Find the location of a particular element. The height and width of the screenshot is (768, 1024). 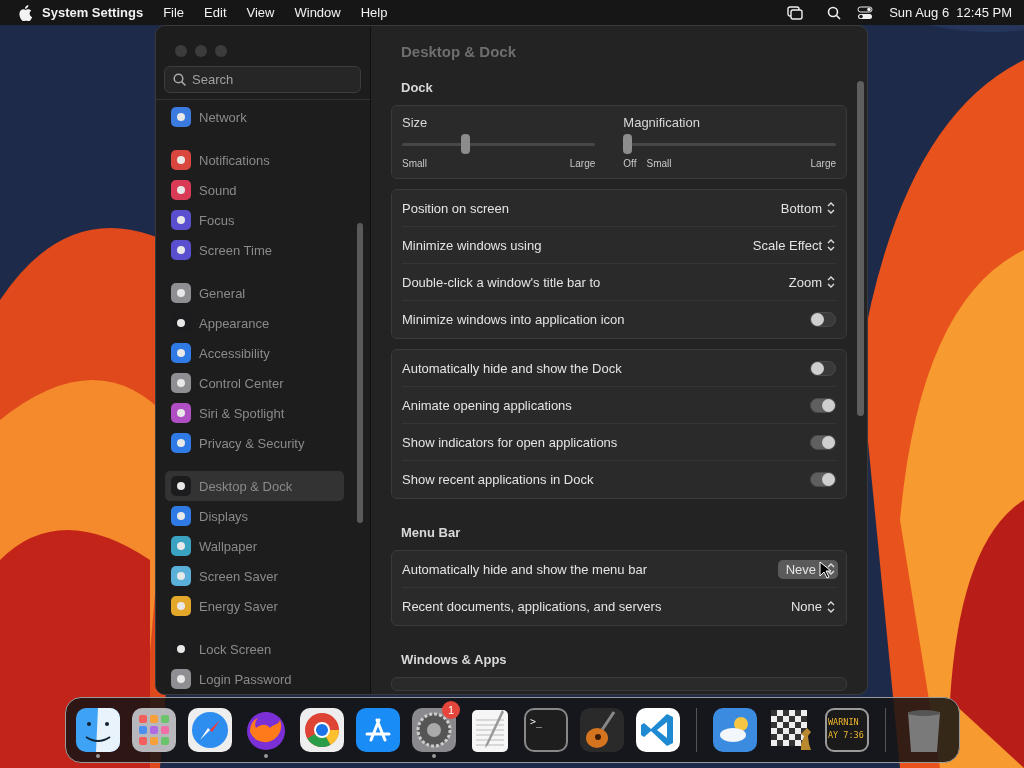

sidebar-item: Network is located at coordinates (254, 117).